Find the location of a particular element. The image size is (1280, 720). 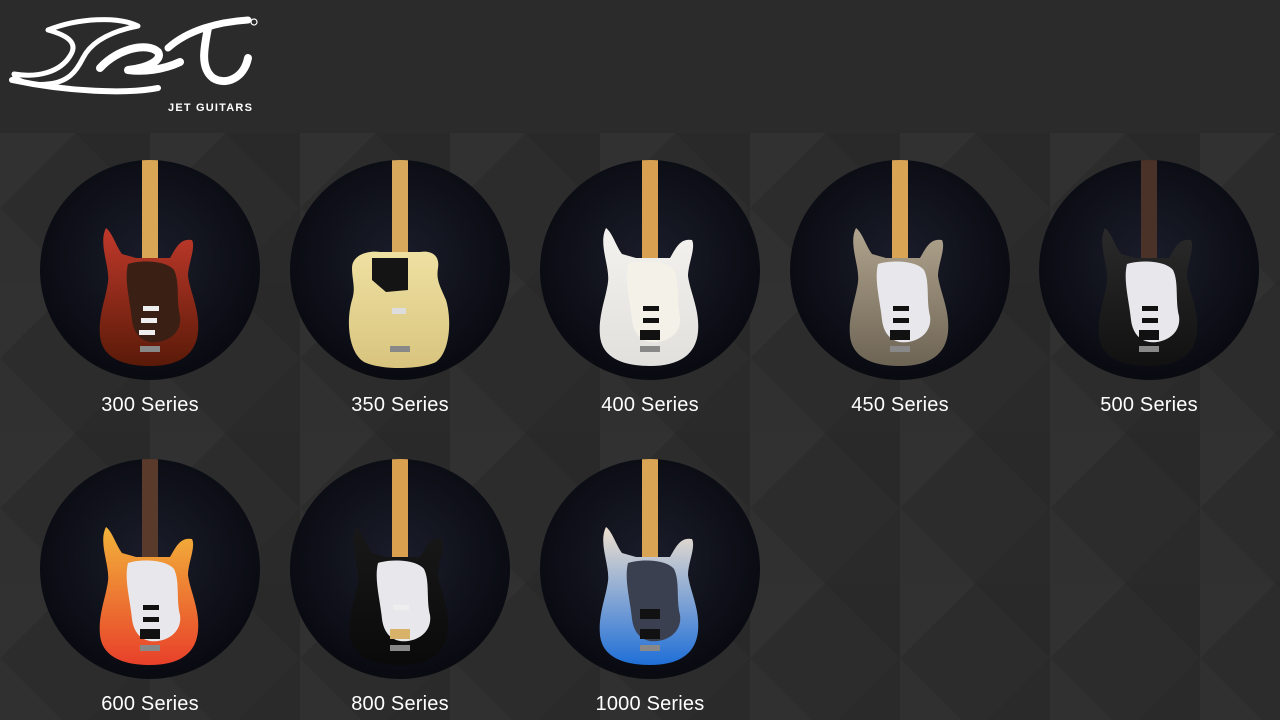

series-label: 500 Series is located at coordinates (1149, 405).